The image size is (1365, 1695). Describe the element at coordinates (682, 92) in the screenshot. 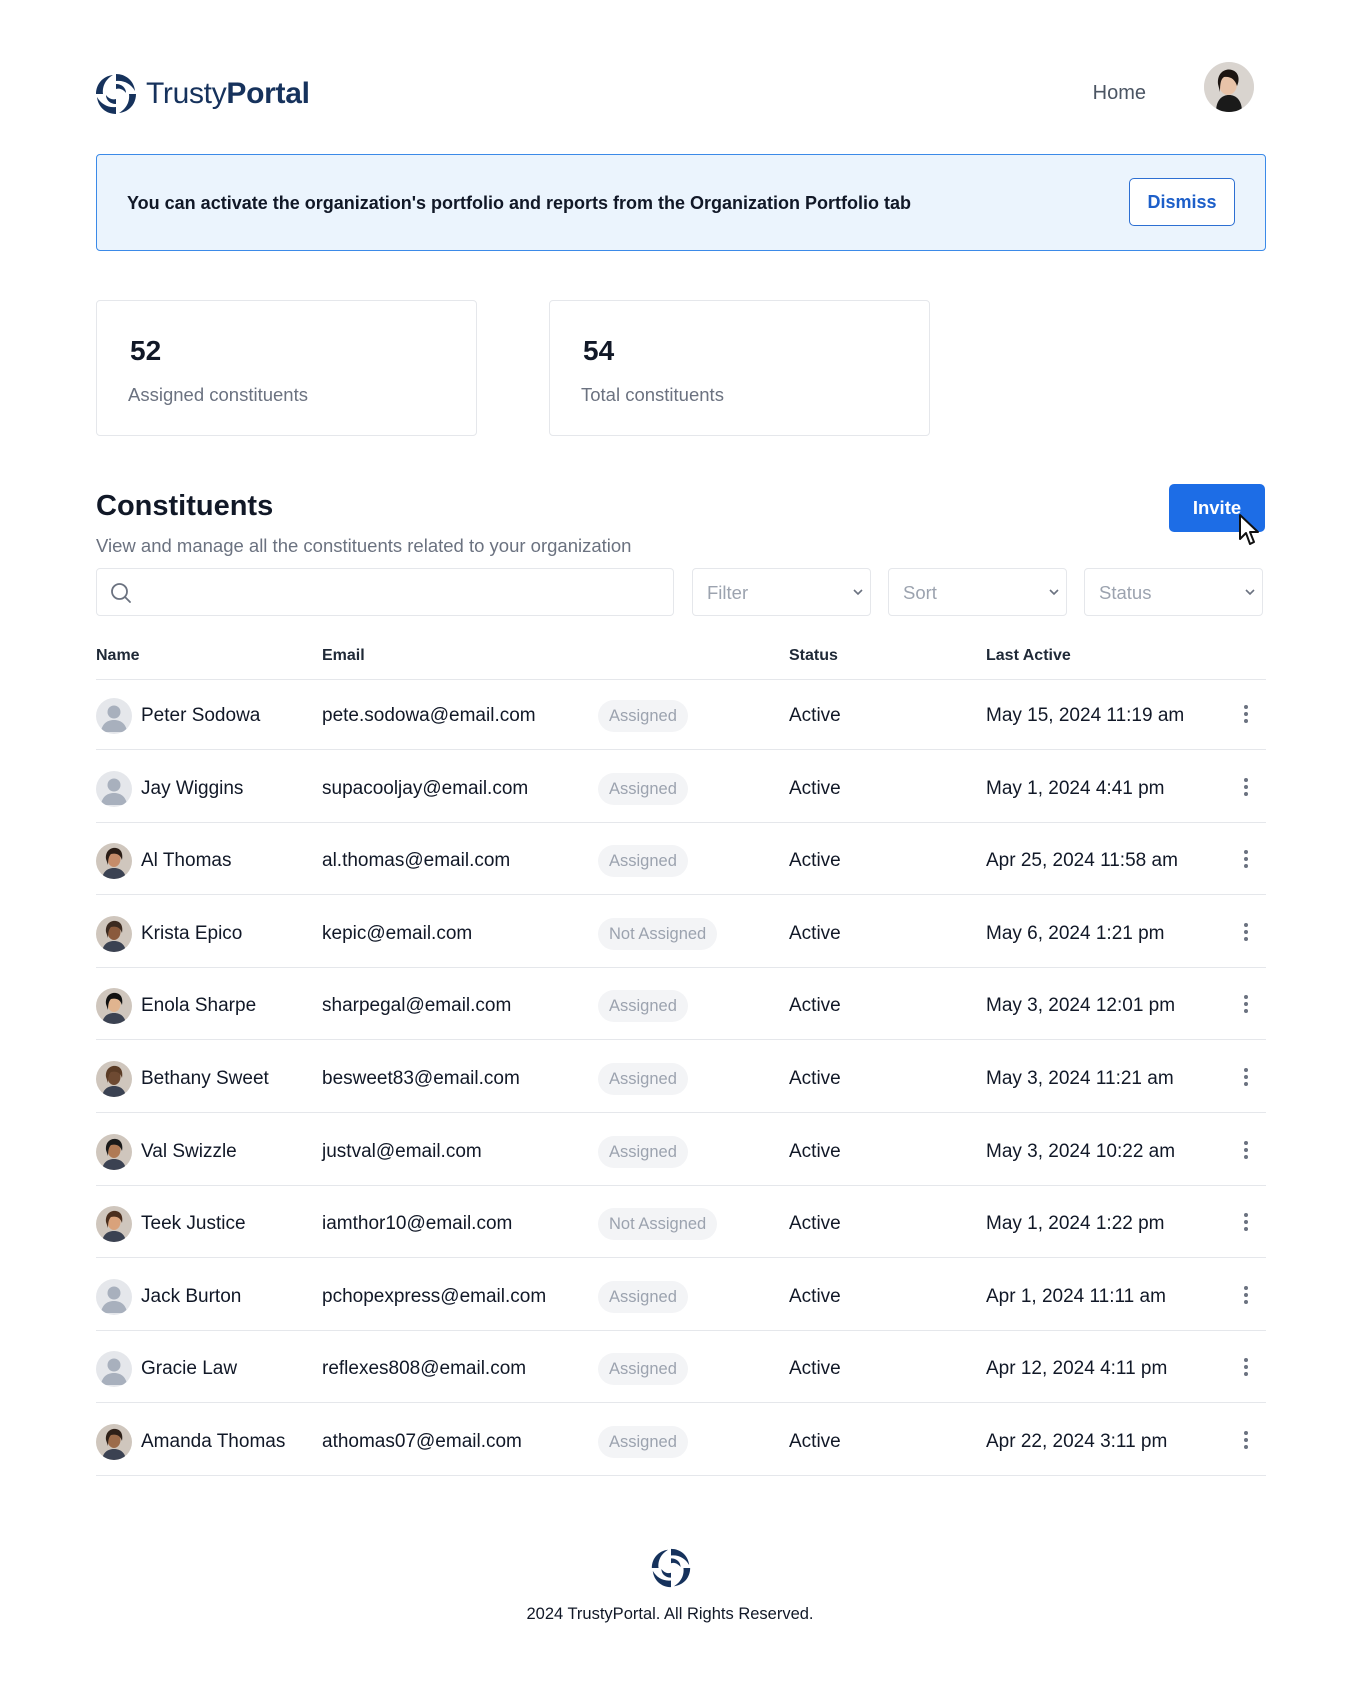

I see `header: TrustyPortal Home` at that location.